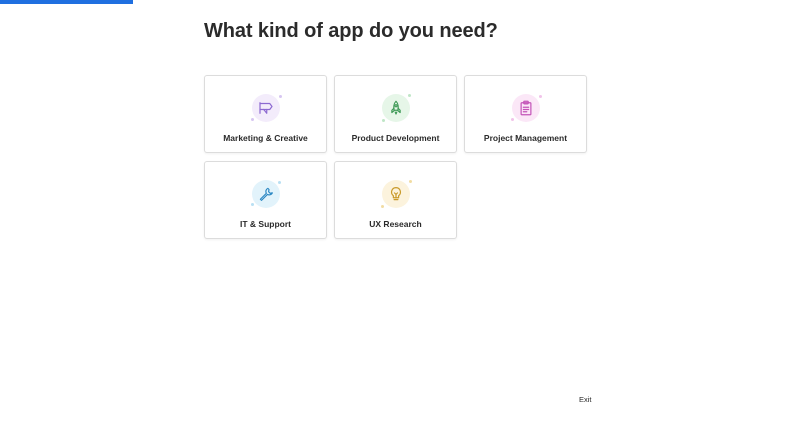 This screenshot has width=800, height=438. I want to click on progress-bar, so click(400, 2).